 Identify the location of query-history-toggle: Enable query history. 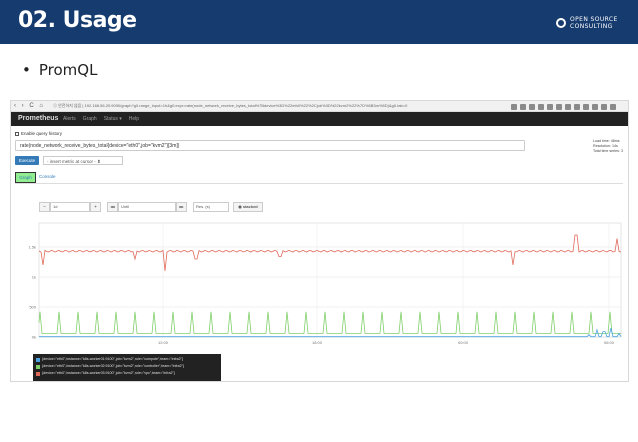
(38, 133).